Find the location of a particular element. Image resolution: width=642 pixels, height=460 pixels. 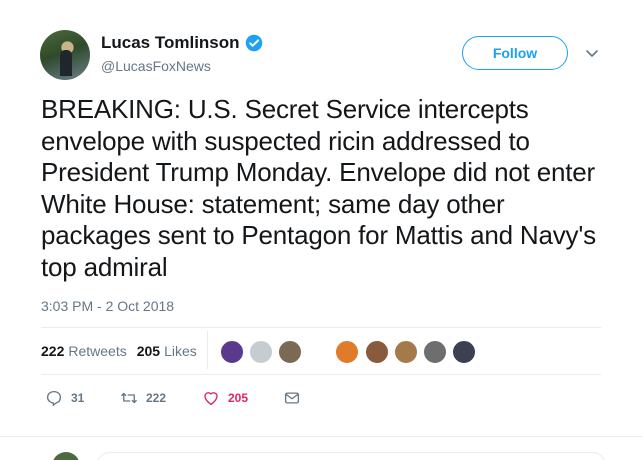

chevron-down-icon is located at coordinates (592, 53).